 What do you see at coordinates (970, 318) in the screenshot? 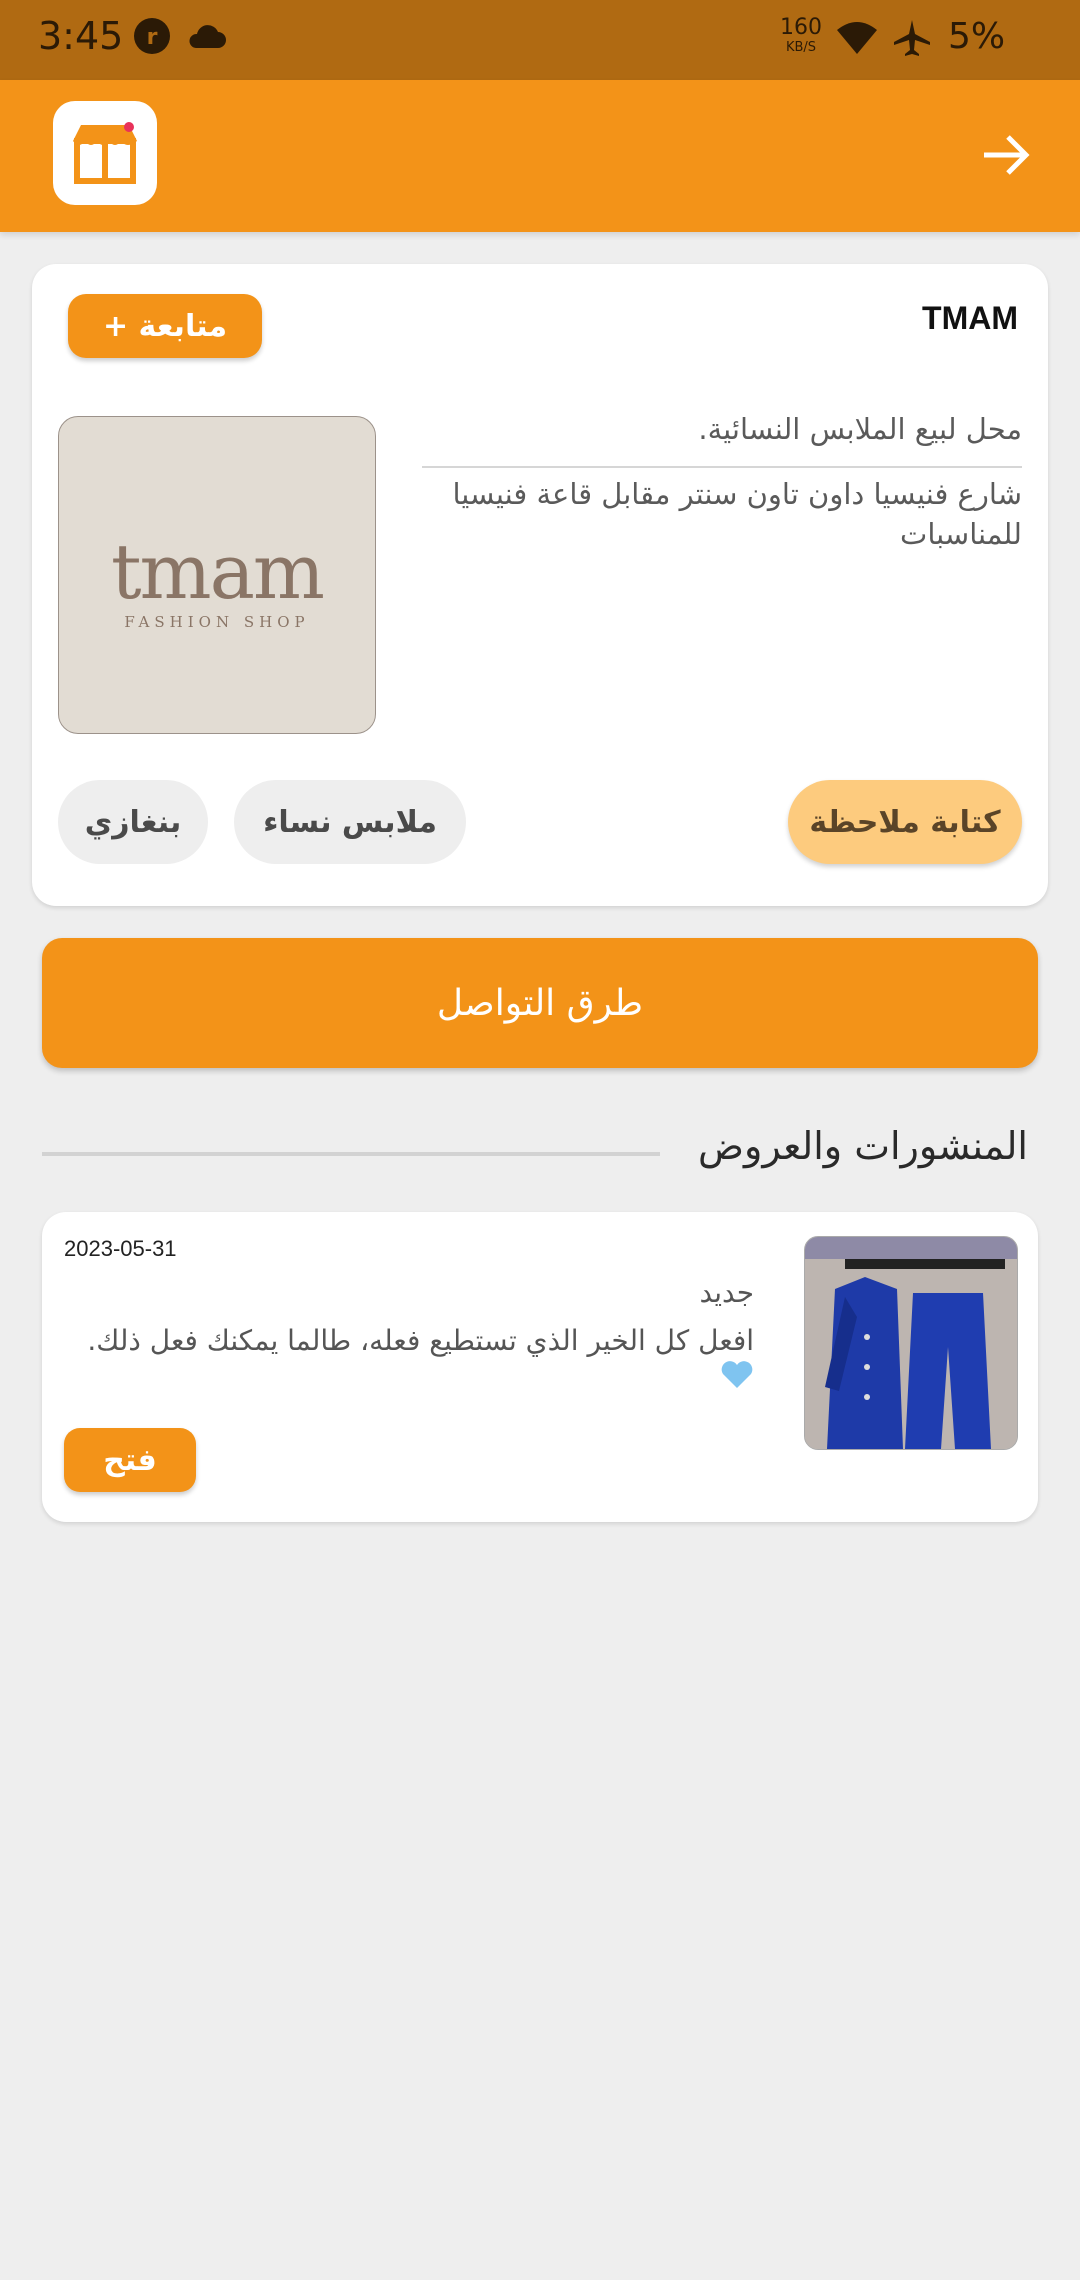
I see `shop-name: TMAM` at bounding box center [970, 318].